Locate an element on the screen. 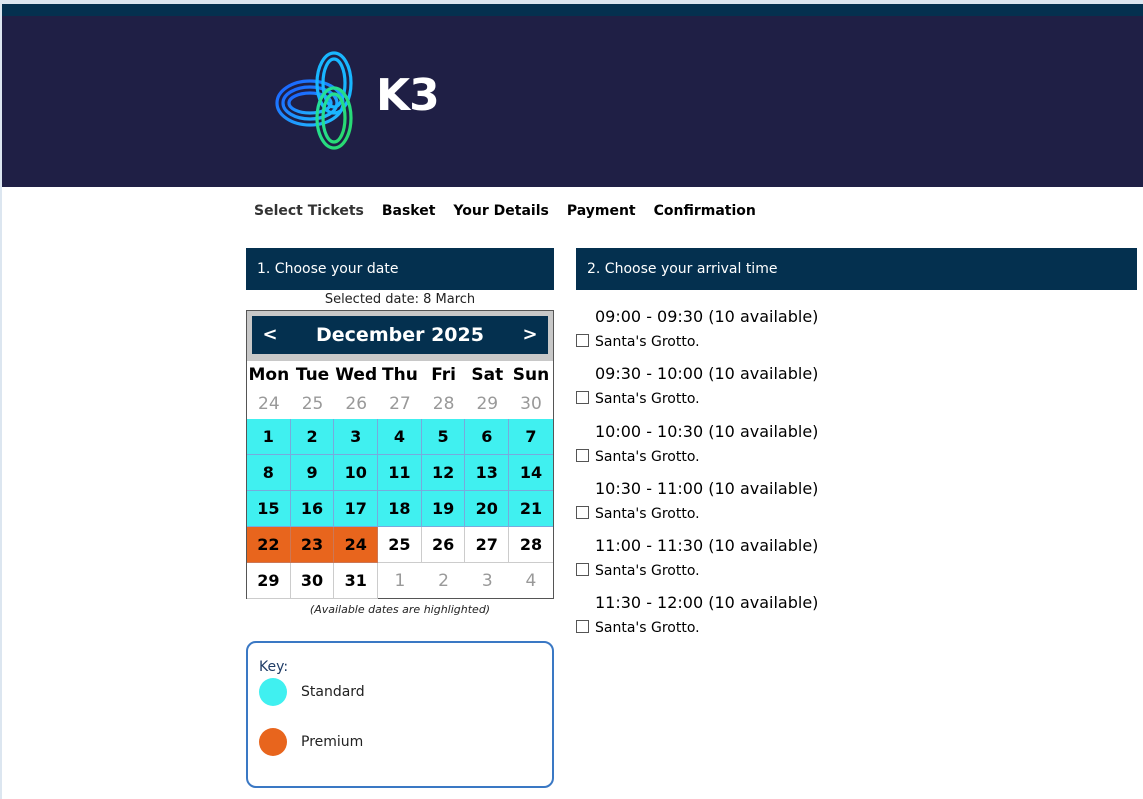 The width and height of the screenshot is (1143, 799). legend-title: Key: is located at coordinates (274, 667).